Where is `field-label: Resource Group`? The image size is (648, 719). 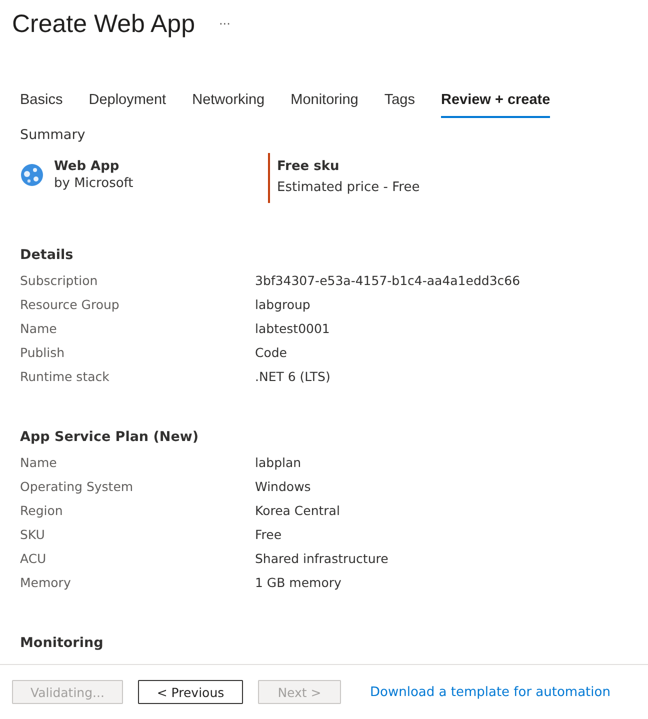 field-label: Resource Group is located at coordinates (70, 305).